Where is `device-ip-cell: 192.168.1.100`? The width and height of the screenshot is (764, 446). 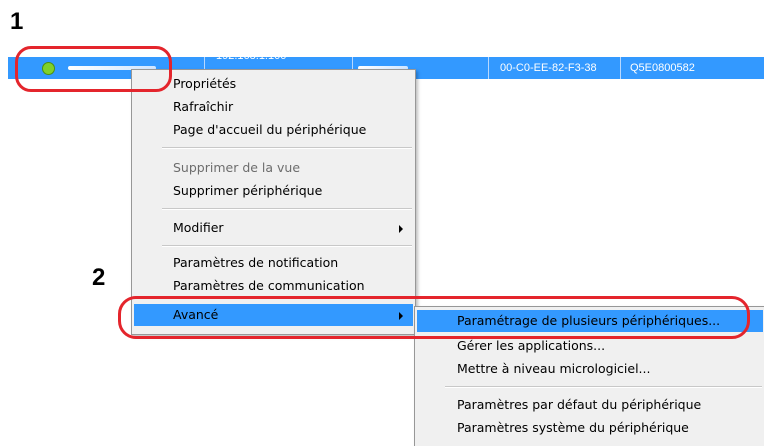 device-ip-cell: 192.168.1.100 is located at coordinates (251, 56).